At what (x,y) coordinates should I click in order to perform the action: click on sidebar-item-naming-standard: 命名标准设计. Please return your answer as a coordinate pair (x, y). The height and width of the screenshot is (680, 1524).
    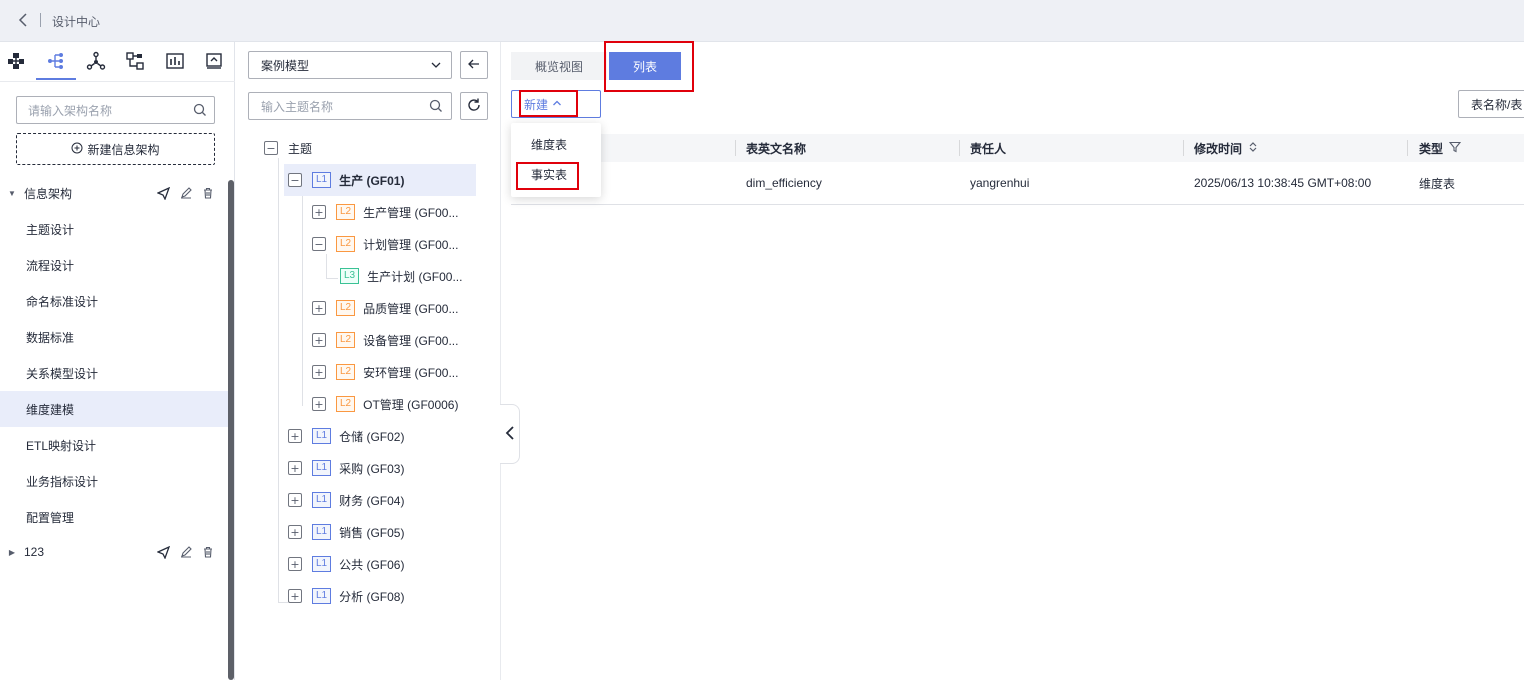
    Looking at the image, I should click on (114, 301).